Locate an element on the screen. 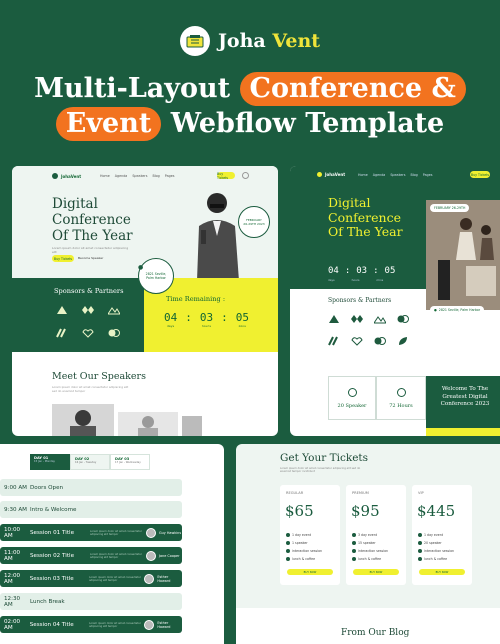 Image resolution: width=500 pixels, height=644 pixels. stat-speakers: 20 Speaker is located at coordinates (352, 398).